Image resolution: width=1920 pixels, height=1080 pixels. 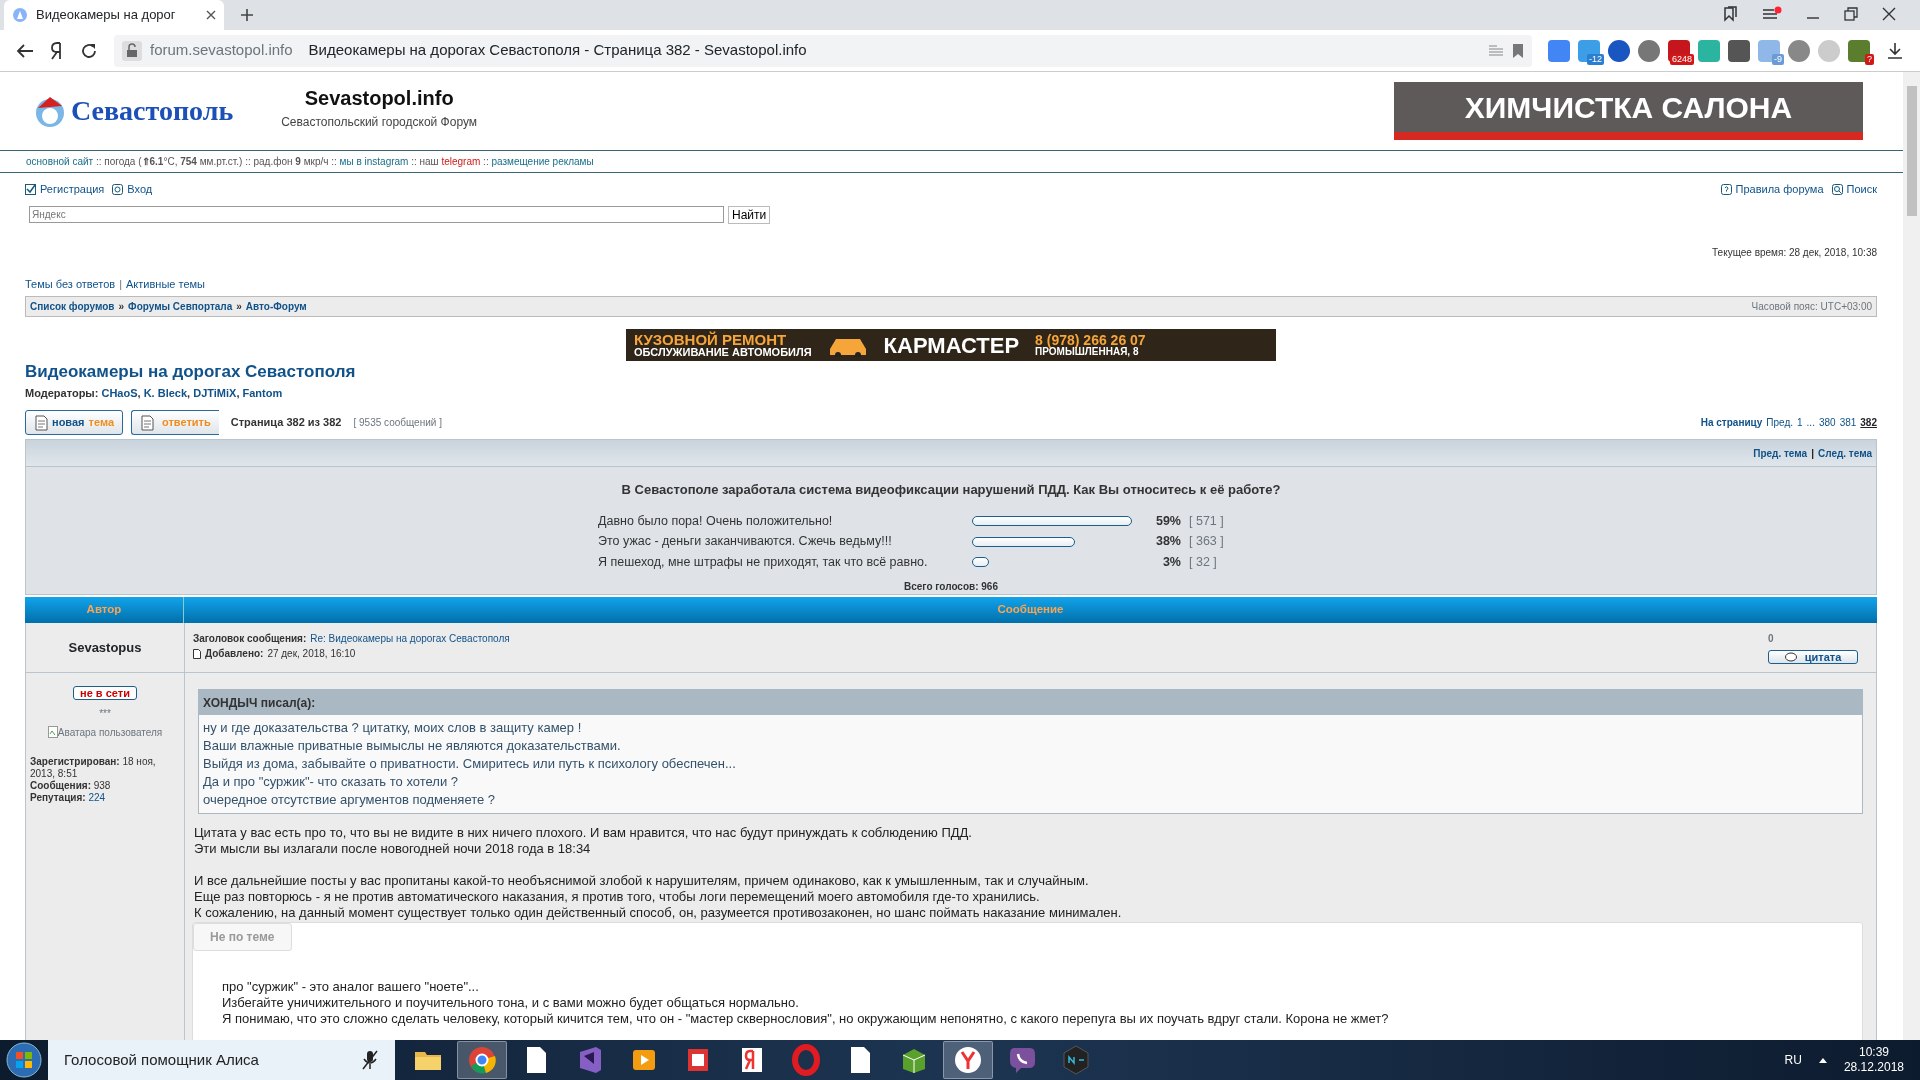 What do you see at coordinates (119, 392) in the screenshot?
I see `link: CHaoS` at bounding box center [119, 392].